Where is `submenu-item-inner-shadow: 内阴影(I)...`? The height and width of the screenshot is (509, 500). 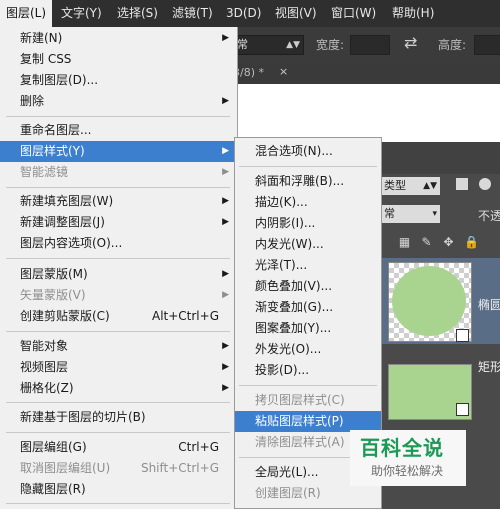 submenu-item-inner-shadow: 内阴影(I)... is located at coordinates (308, 223).